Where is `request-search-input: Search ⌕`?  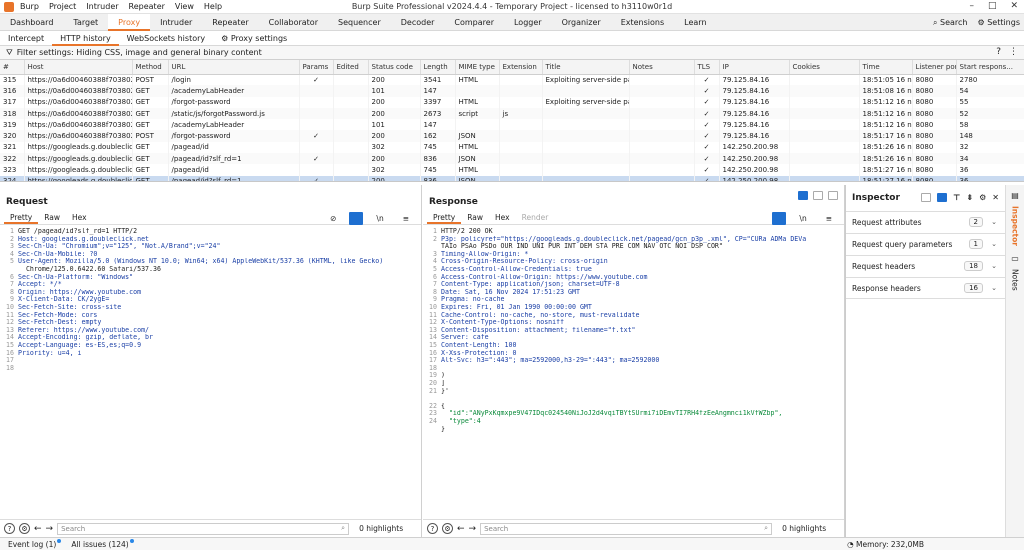 request-search-input: Search ⌕ is located at coordinates (203, 528).